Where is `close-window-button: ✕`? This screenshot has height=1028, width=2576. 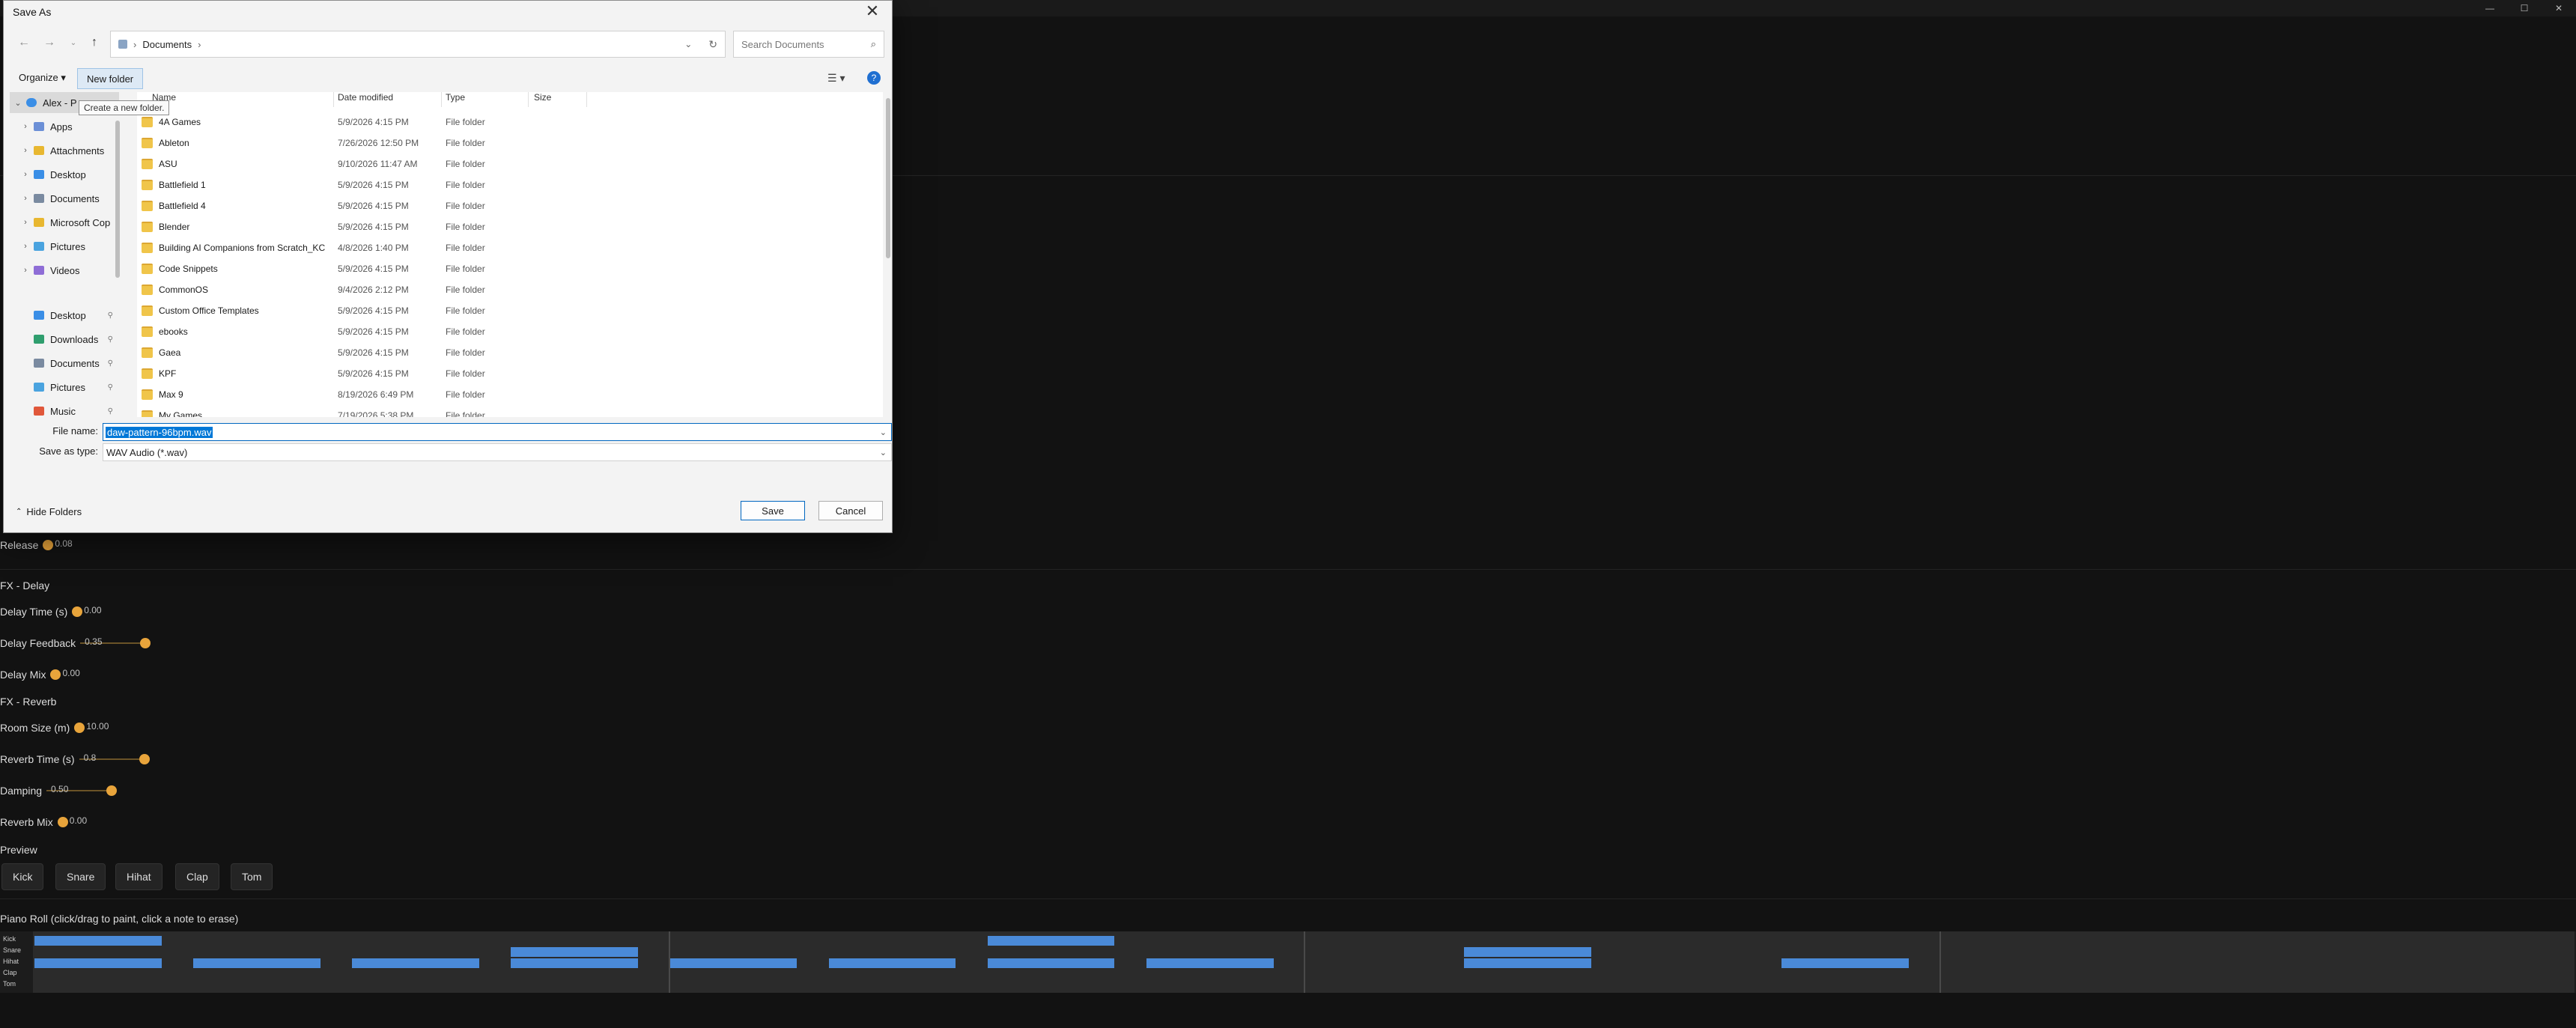
close-window-button: ✕ is located at coordinates (2559, 8).